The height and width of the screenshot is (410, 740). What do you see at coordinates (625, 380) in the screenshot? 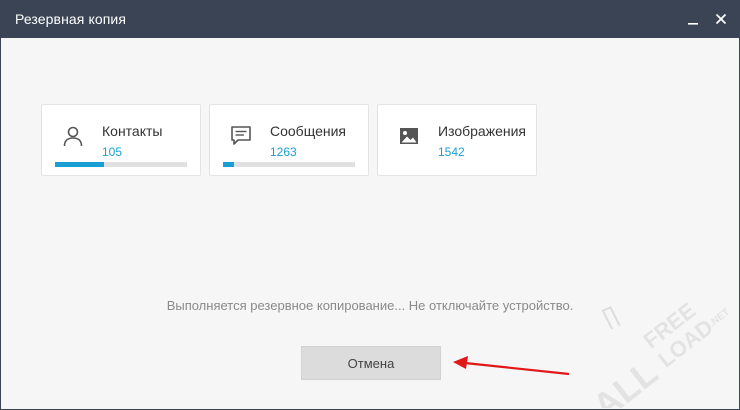
I see `watermark-all: ALL` at bounding box center [625, 380].